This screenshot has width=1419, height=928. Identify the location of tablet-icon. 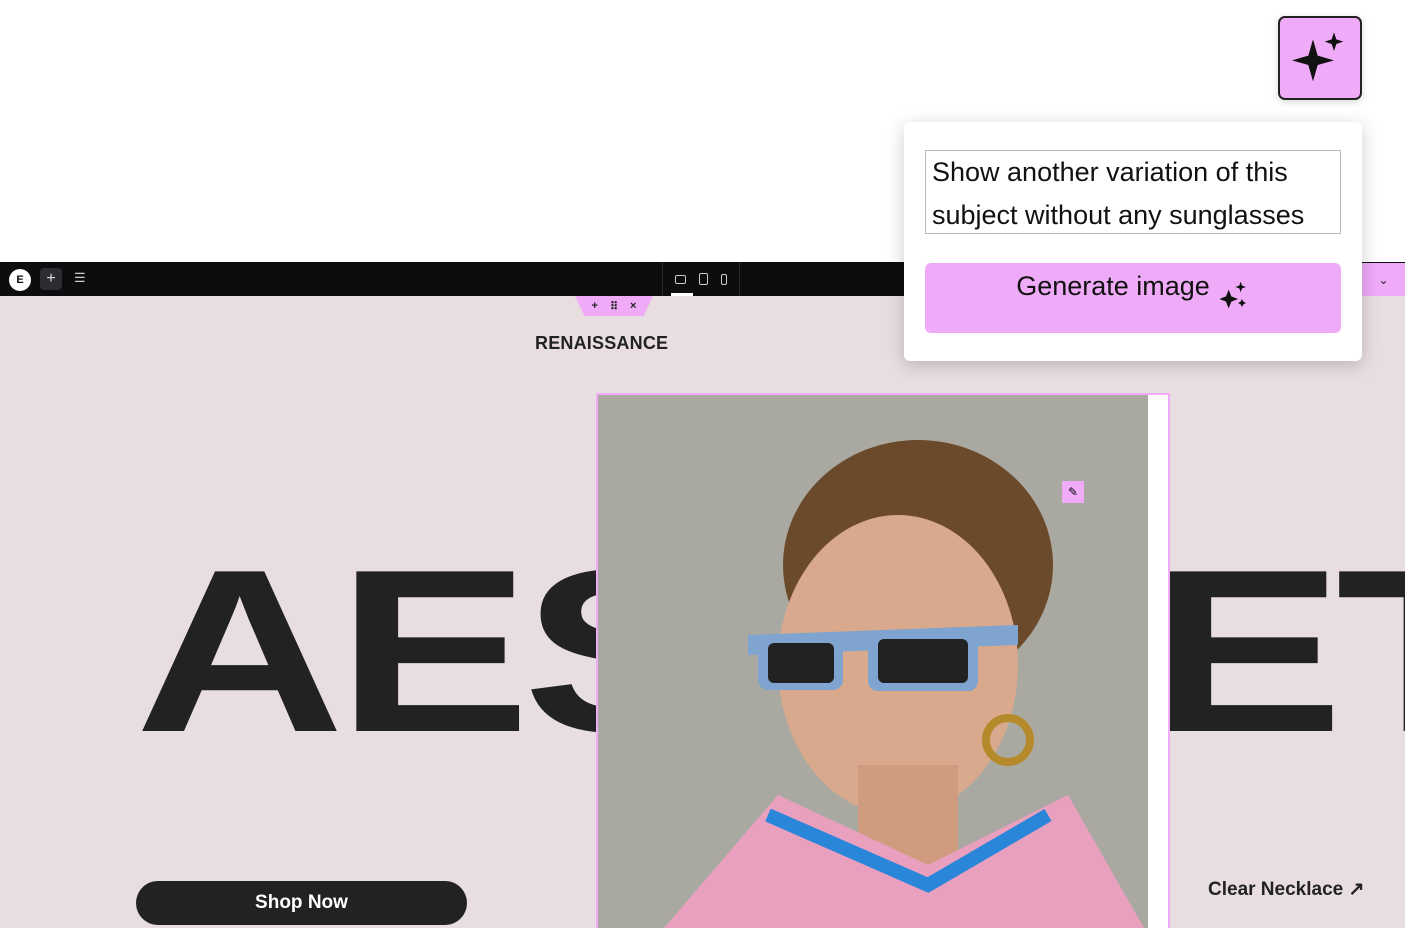
(703, 279).